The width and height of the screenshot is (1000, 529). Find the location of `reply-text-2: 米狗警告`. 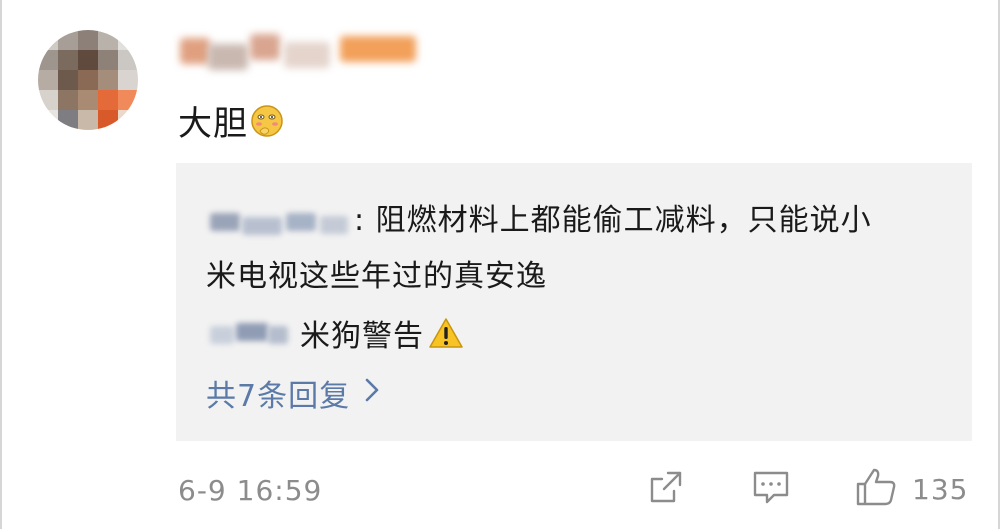

reply-text-2: 米狗警告 is located at coordinates (362, 336).